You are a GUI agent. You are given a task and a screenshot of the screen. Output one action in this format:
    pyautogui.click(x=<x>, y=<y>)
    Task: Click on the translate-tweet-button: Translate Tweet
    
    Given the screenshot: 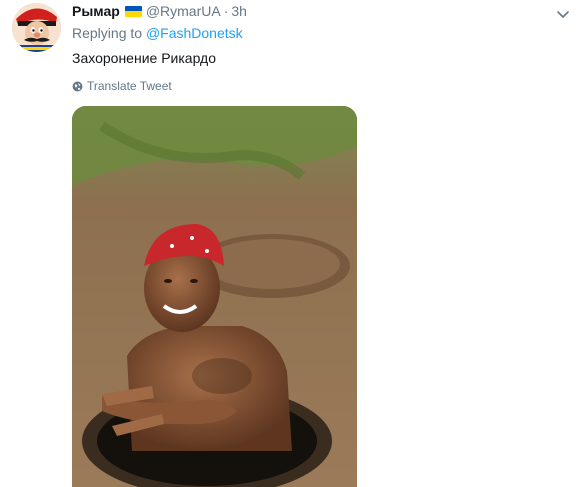 What is the action you would take?
    pyautogui.click(x=122, y=86)
    